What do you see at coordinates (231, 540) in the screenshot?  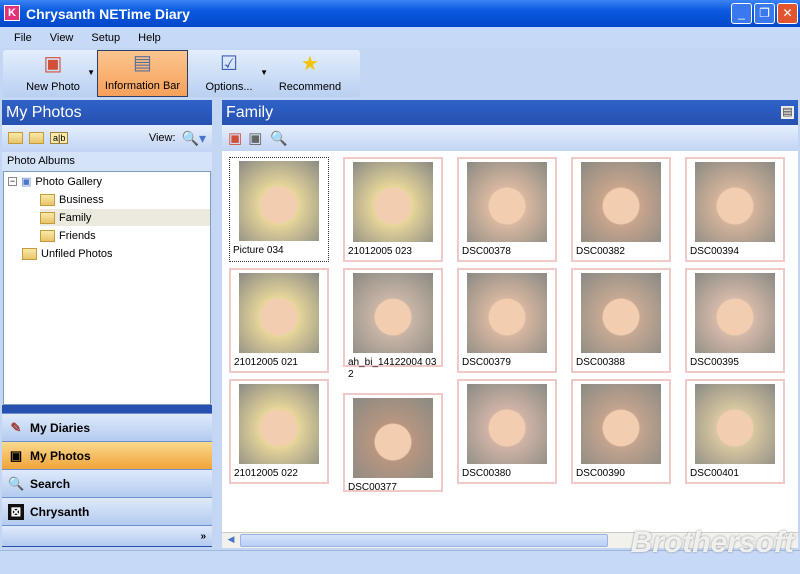 I see `scroll-left-icon: ◀` at bounding box center [231, 540].